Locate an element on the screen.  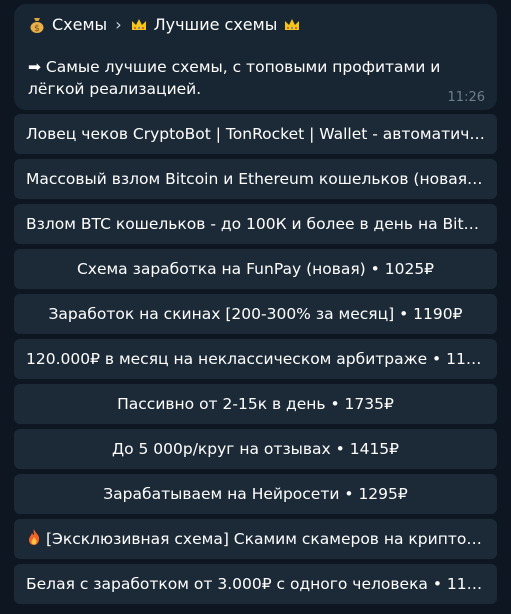
keyboard-button-label: Зарабатываем на Нейросети • 1295₽ is located at coordinates (255, 494).